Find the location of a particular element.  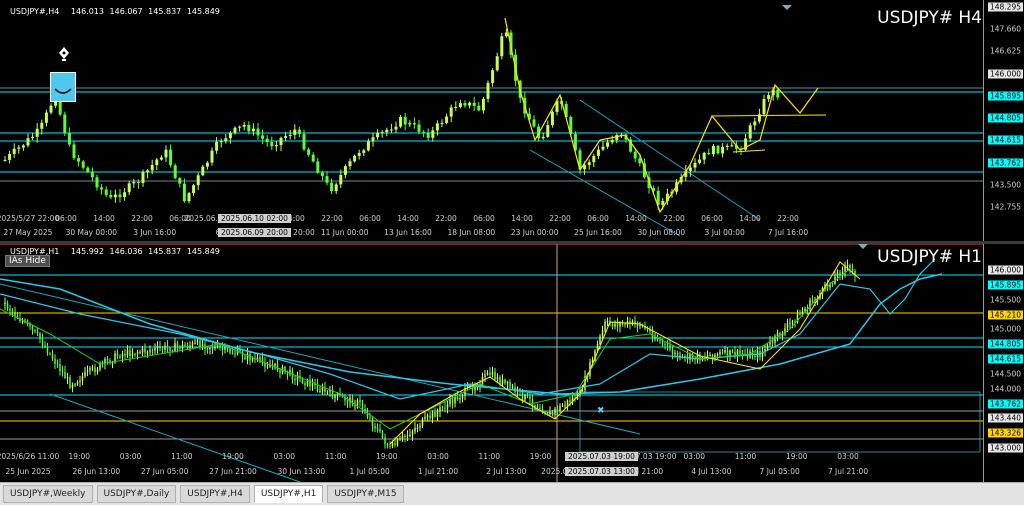

time-label: 2025/6/26 11:00 is located at coordinates (30, 456).